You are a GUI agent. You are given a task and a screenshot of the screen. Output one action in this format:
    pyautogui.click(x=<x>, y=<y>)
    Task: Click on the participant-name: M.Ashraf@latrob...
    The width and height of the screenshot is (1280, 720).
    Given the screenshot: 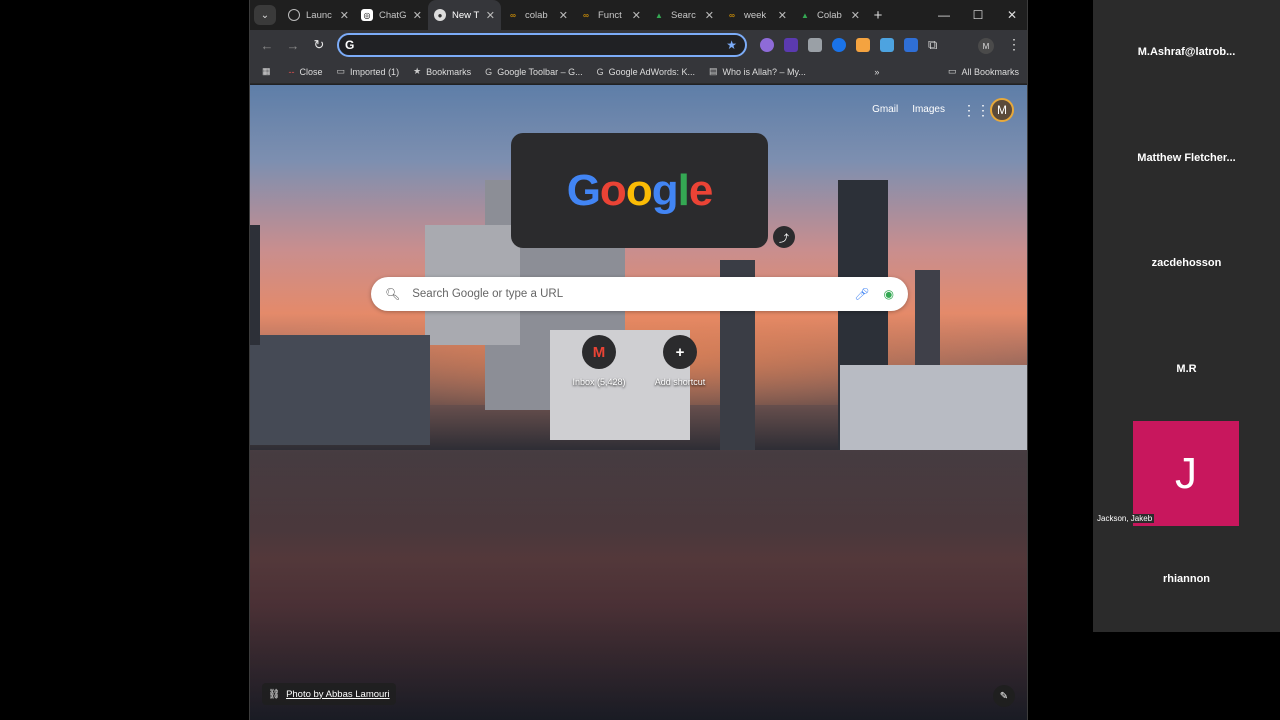 What is the action you would take?
    pyautogui.click(x=1186, y=52)
    